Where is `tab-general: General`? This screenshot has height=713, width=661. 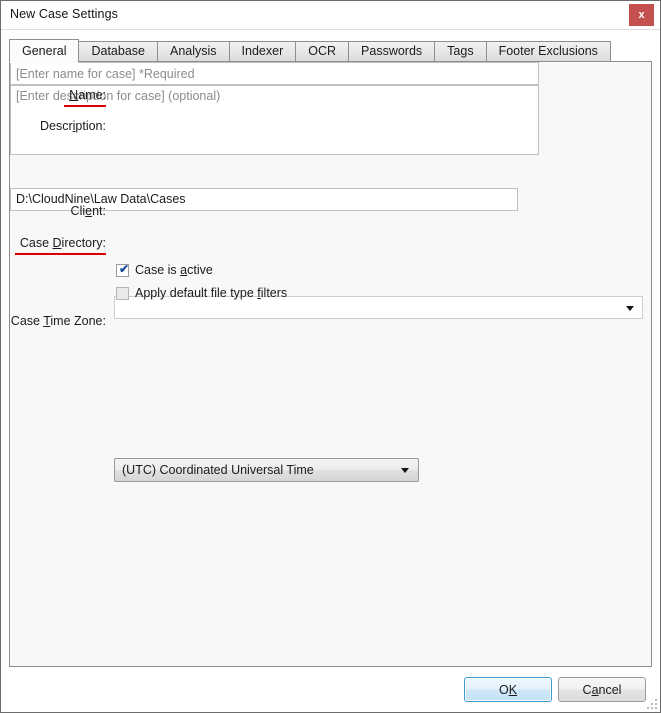
tab-general: General is located at coordinates (44, 51).